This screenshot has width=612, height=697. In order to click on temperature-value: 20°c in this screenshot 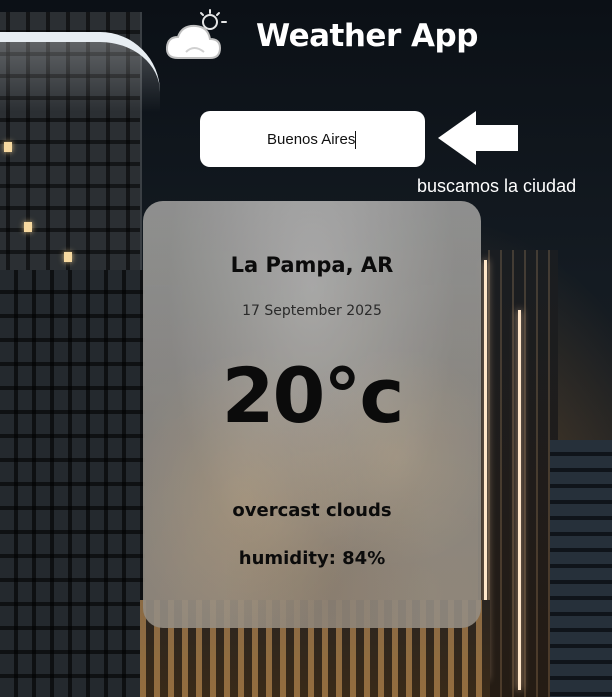, I will do `click(313, 395)`.